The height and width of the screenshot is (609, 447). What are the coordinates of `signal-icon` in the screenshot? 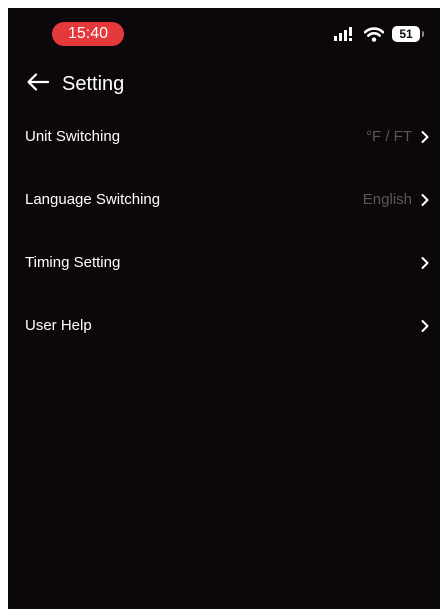 It's located at (345, 34).